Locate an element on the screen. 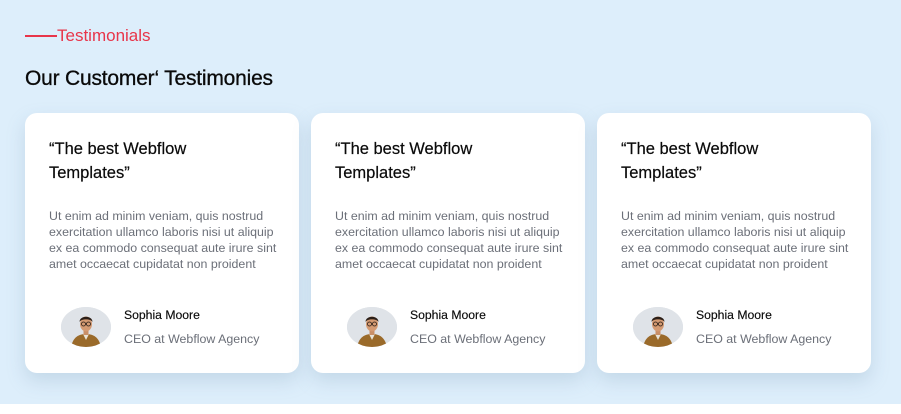  page-bottom-edge is located at coordinates (450, 409).